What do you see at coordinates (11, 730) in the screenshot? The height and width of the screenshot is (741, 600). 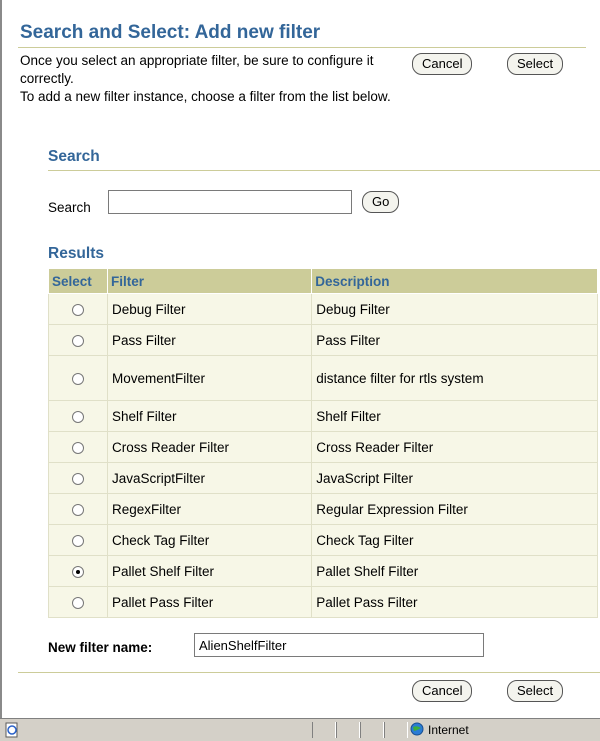 I see `ie-page-icon` at bounding box center [11, 730].